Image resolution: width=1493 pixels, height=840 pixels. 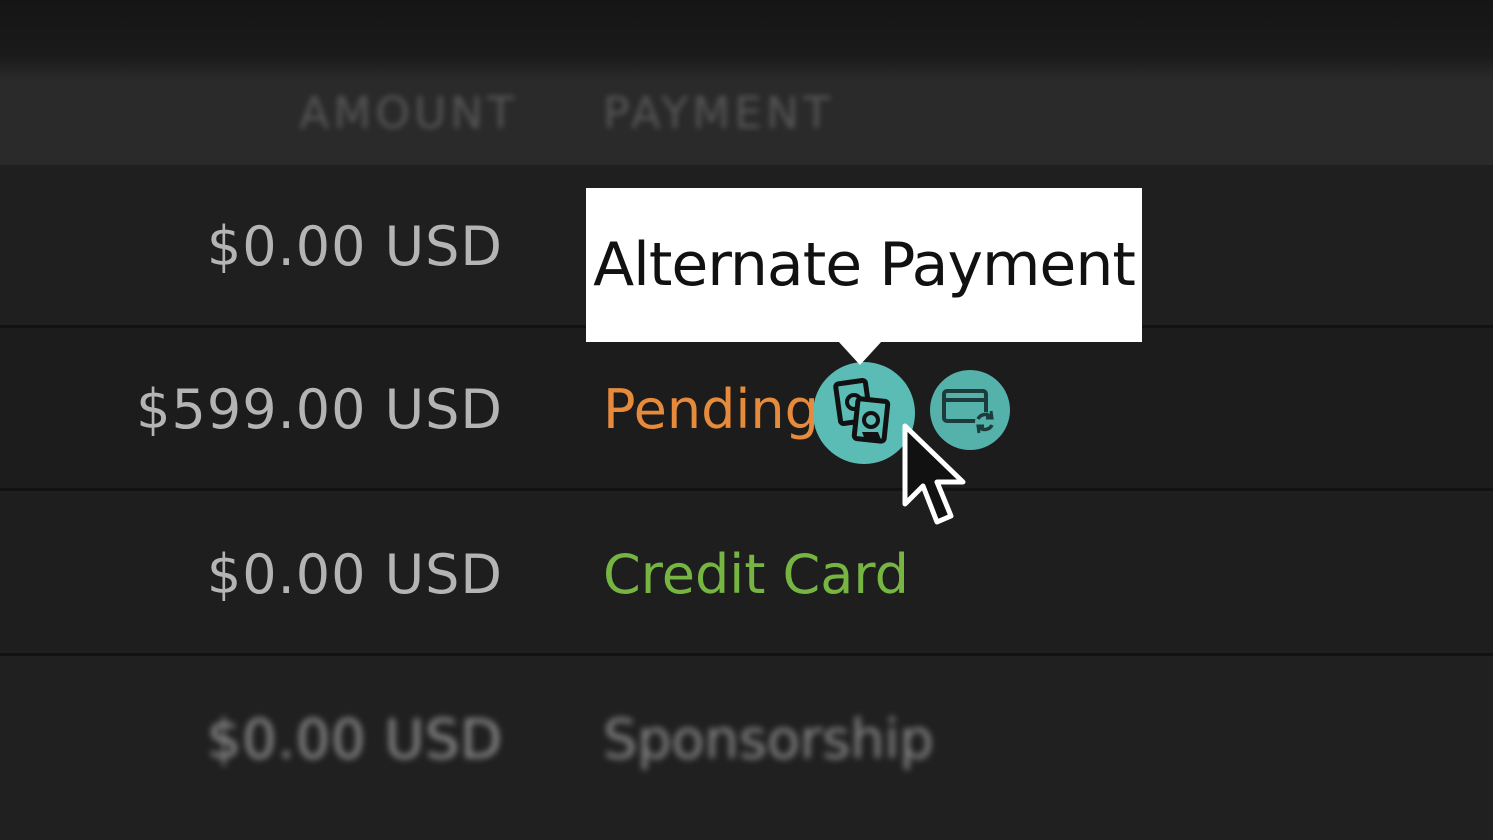 I want to click on tooltip-arrow, so click(x=860, y=353).